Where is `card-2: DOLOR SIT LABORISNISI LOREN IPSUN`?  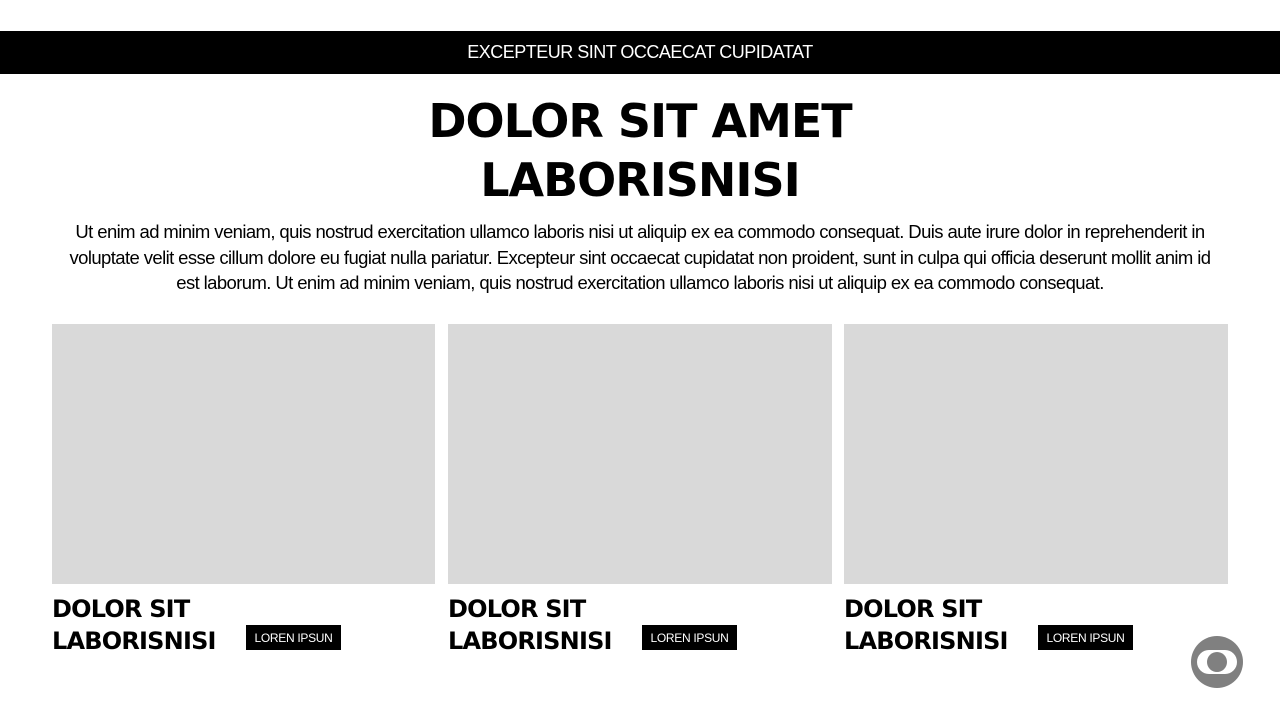
card-2: DOLOR SIT LABORISNISI LOREN IPSUN is located at coordinates (640, 494).